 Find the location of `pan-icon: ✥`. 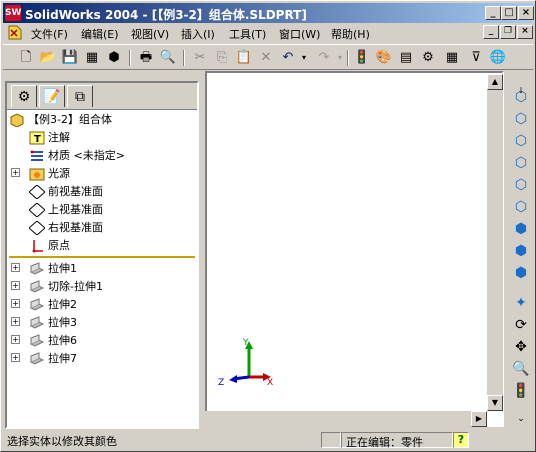

pan-icon: ✥ is located at coordinates (521, 347).